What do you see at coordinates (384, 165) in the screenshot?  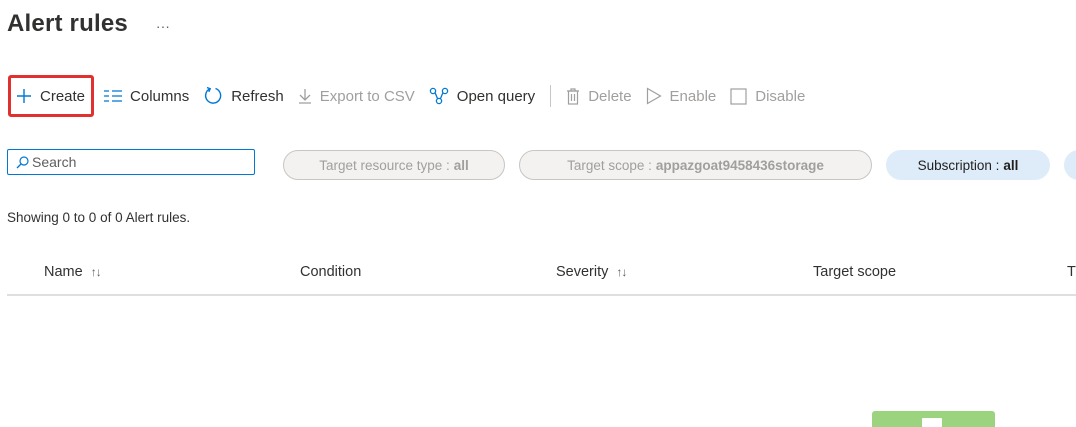 I see `filter-resource-type-label: Target resource type :` at bounding box center [384, 165].